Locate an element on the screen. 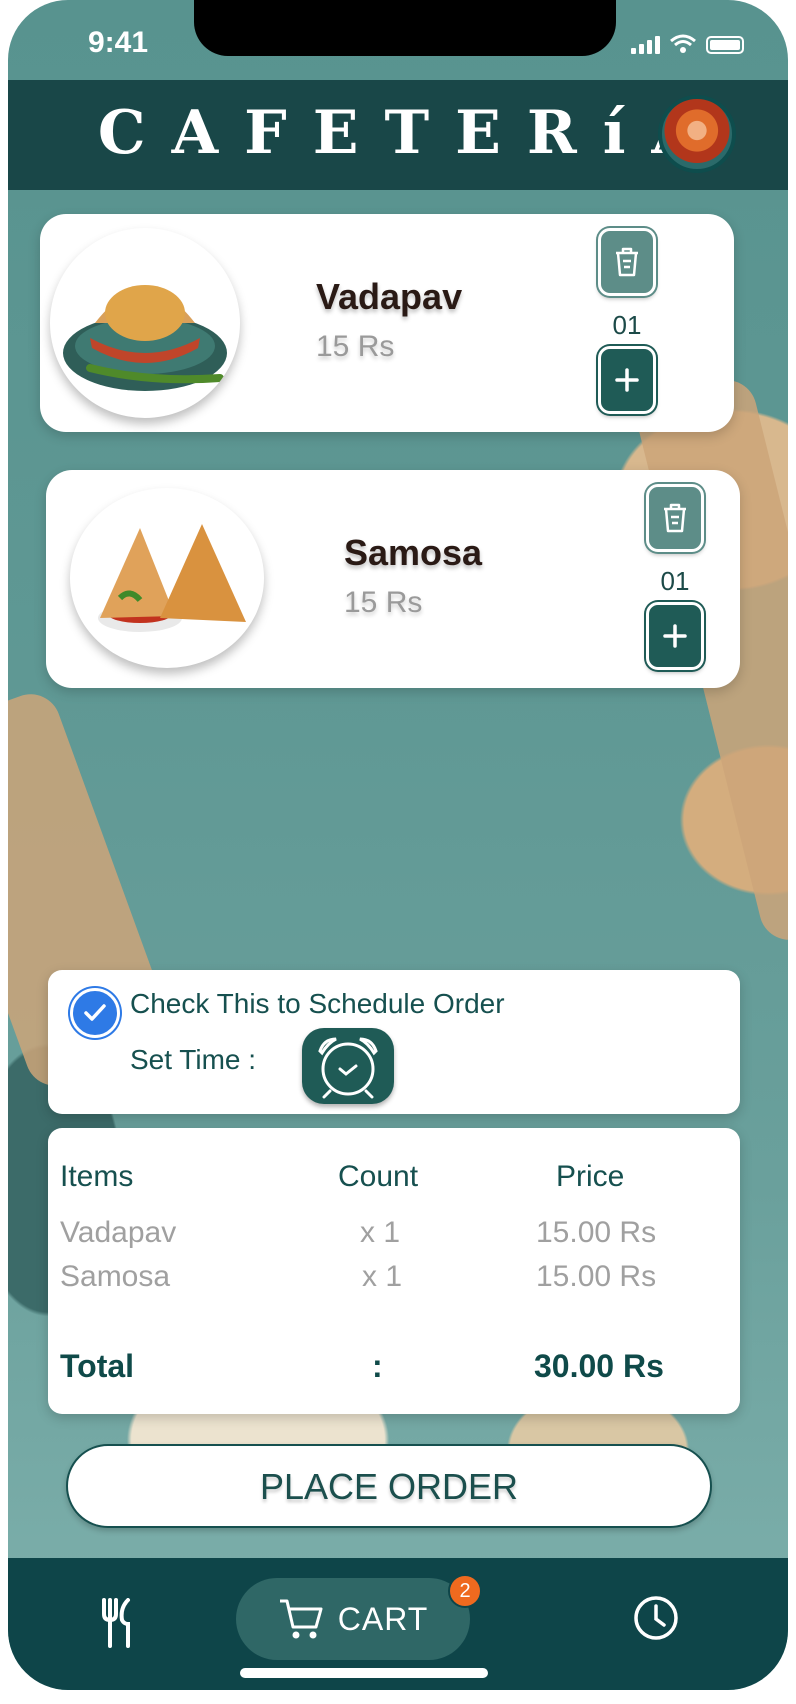  status-icons is located at coordinates (687, 44).